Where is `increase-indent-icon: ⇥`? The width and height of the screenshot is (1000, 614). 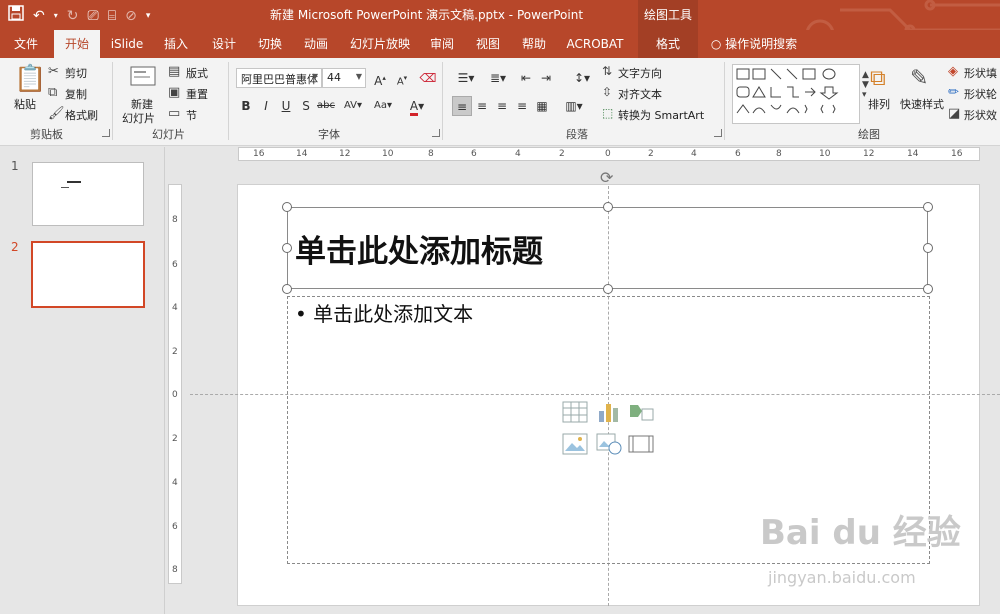
increase-indent-icon: ⇥ is located at coordinates (546, 78).